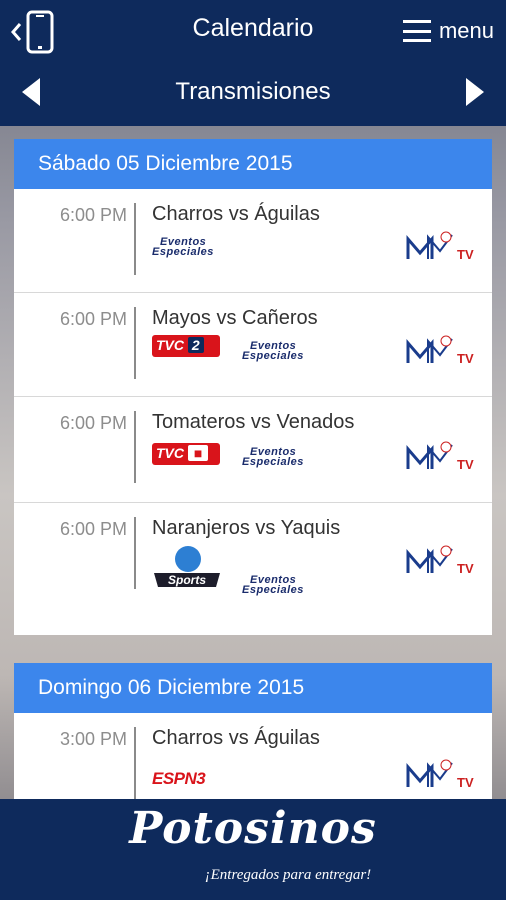 This screenshot has width=506, height=900. I want to click on section-row: Transmisiones, so click(253, 94).